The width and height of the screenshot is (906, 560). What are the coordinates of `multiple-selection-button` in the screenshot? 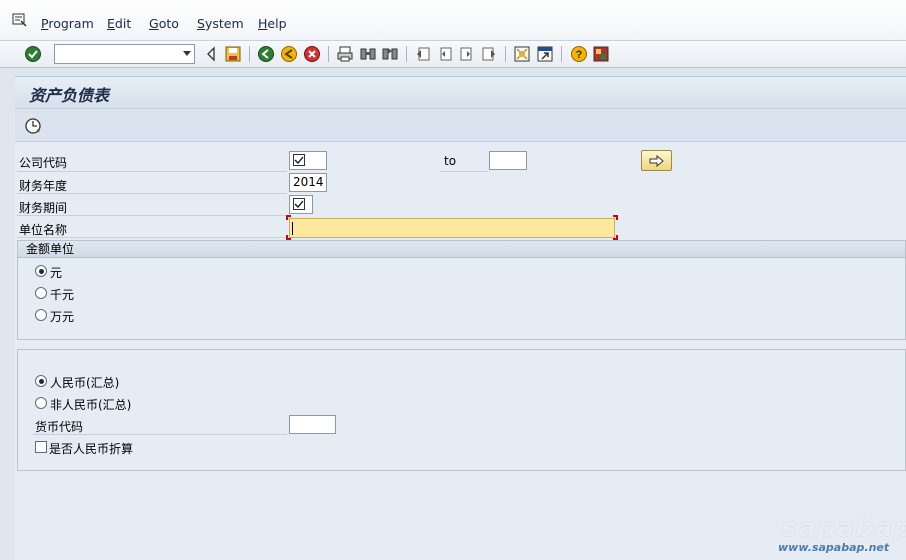 It's located at (656, 160).